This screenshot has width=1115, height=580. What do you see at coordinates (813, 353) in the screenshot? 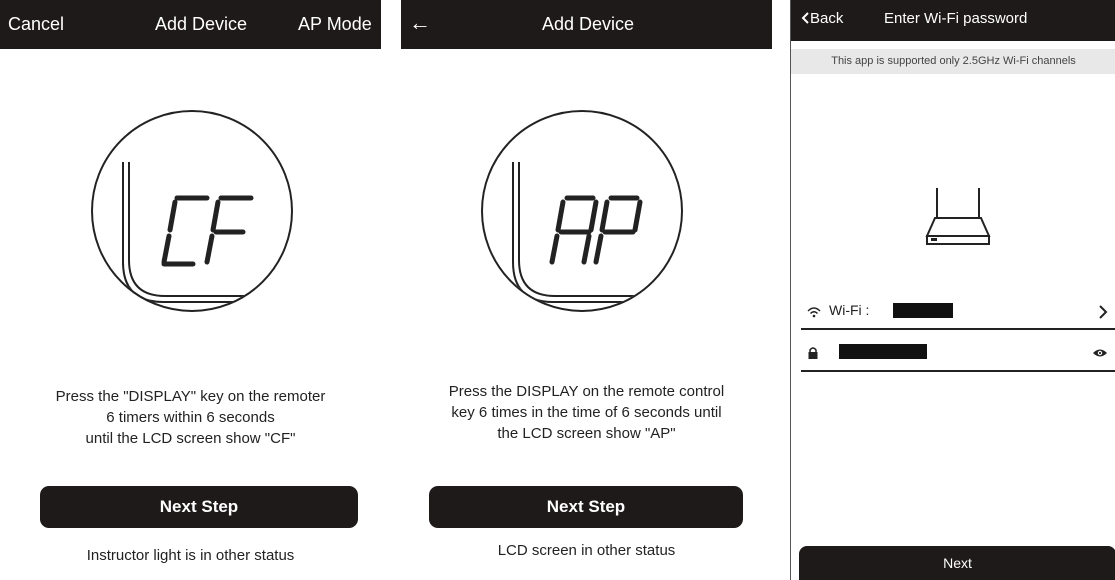
I see `lock-icon` at bounding box center [813, 353].